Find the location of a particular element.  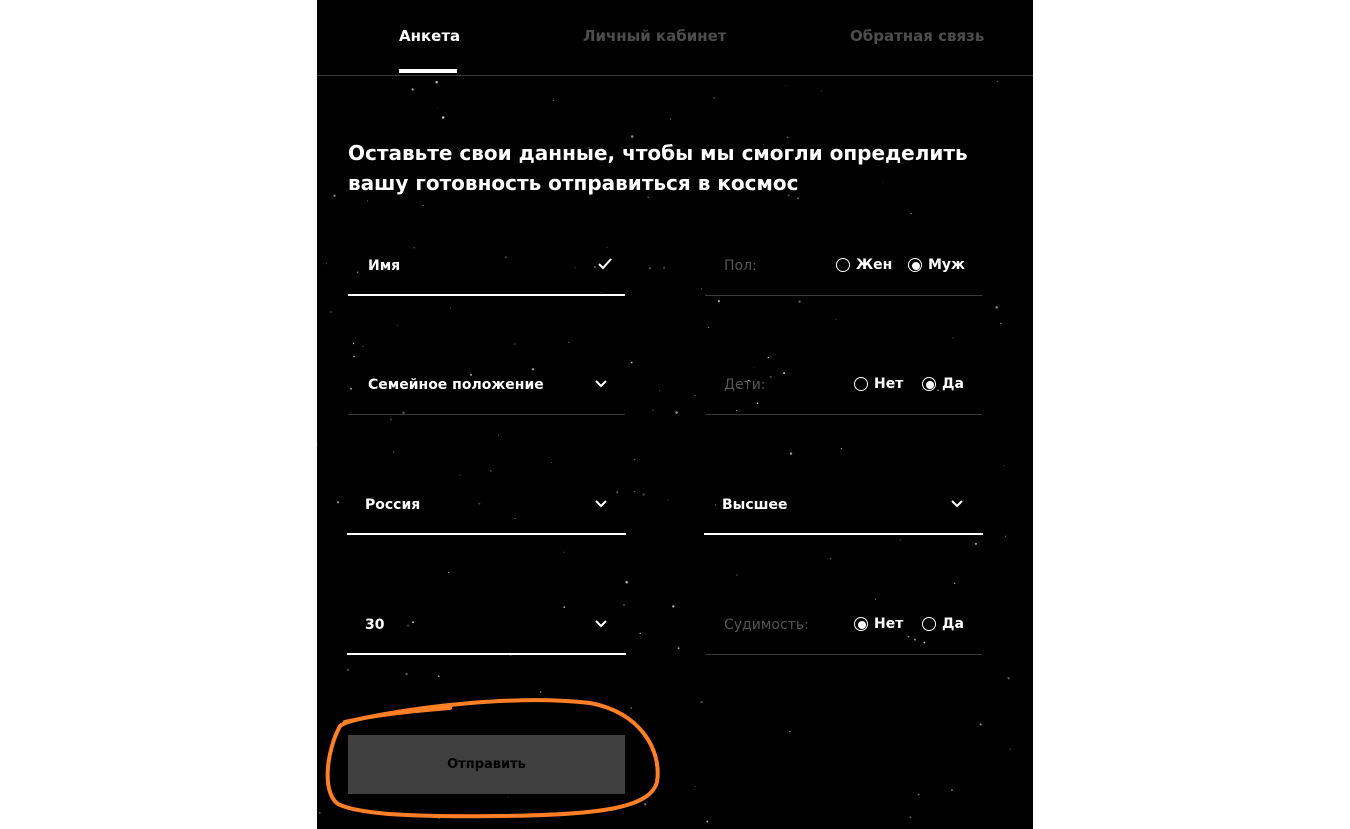

tab-questionnaire: Анкета is located at coordinates (429, 36).